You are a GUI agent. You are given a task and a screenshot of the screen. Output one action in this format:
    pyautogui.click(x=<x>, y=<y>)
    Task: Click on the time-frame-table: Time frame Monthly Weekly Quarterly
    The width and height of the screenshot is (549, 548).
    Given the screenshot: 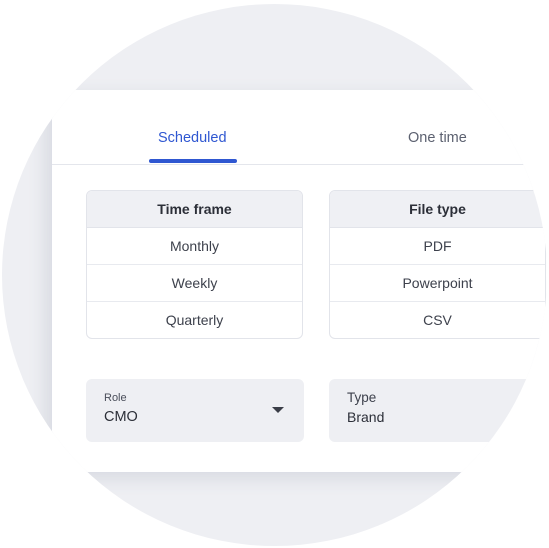 What is the action you would take?
    pyautogui.click(x=194, y=264)
    